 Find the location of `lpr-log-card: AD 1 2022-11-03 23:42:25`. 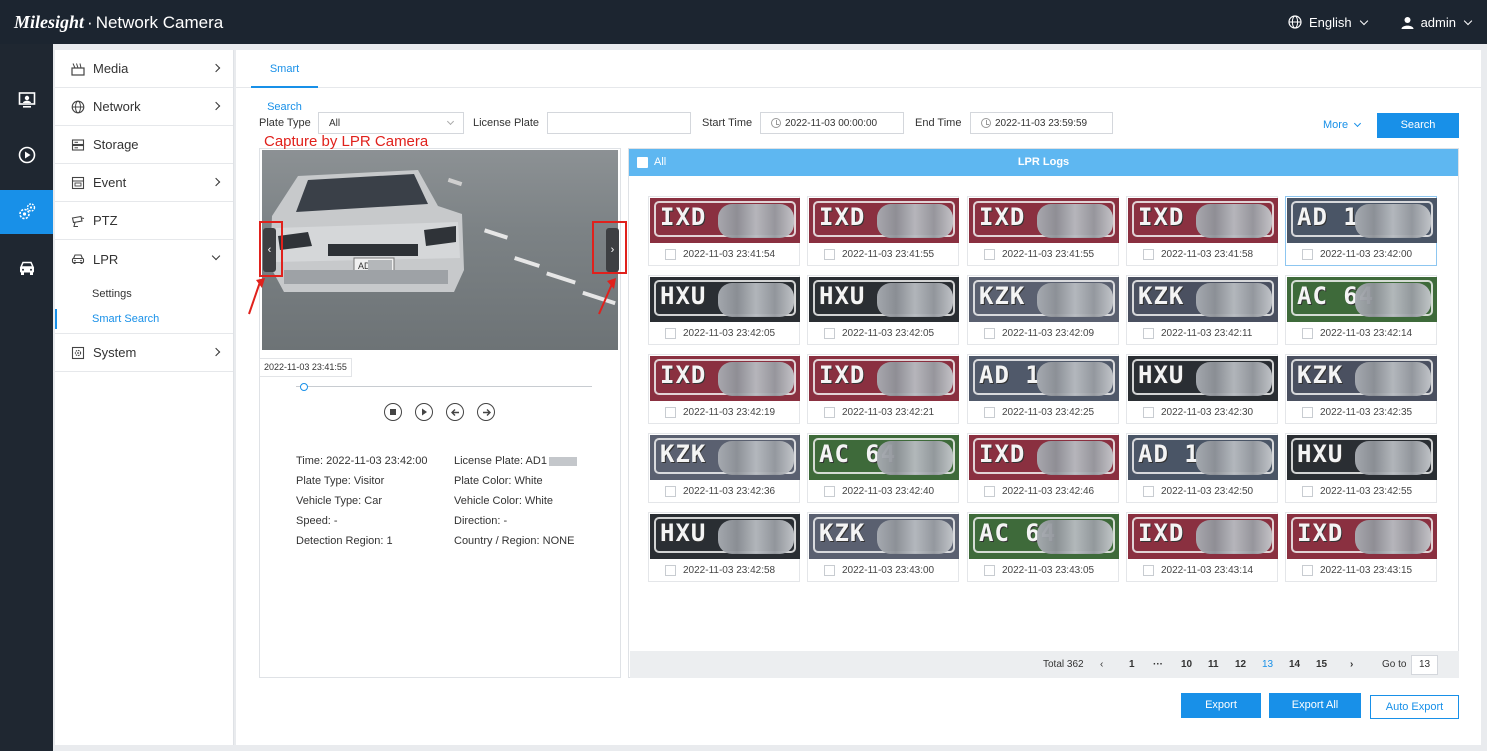

lpr-log-card: AD 1 2022-11-03 23:42:25 is located at coordinates (1043, 389).